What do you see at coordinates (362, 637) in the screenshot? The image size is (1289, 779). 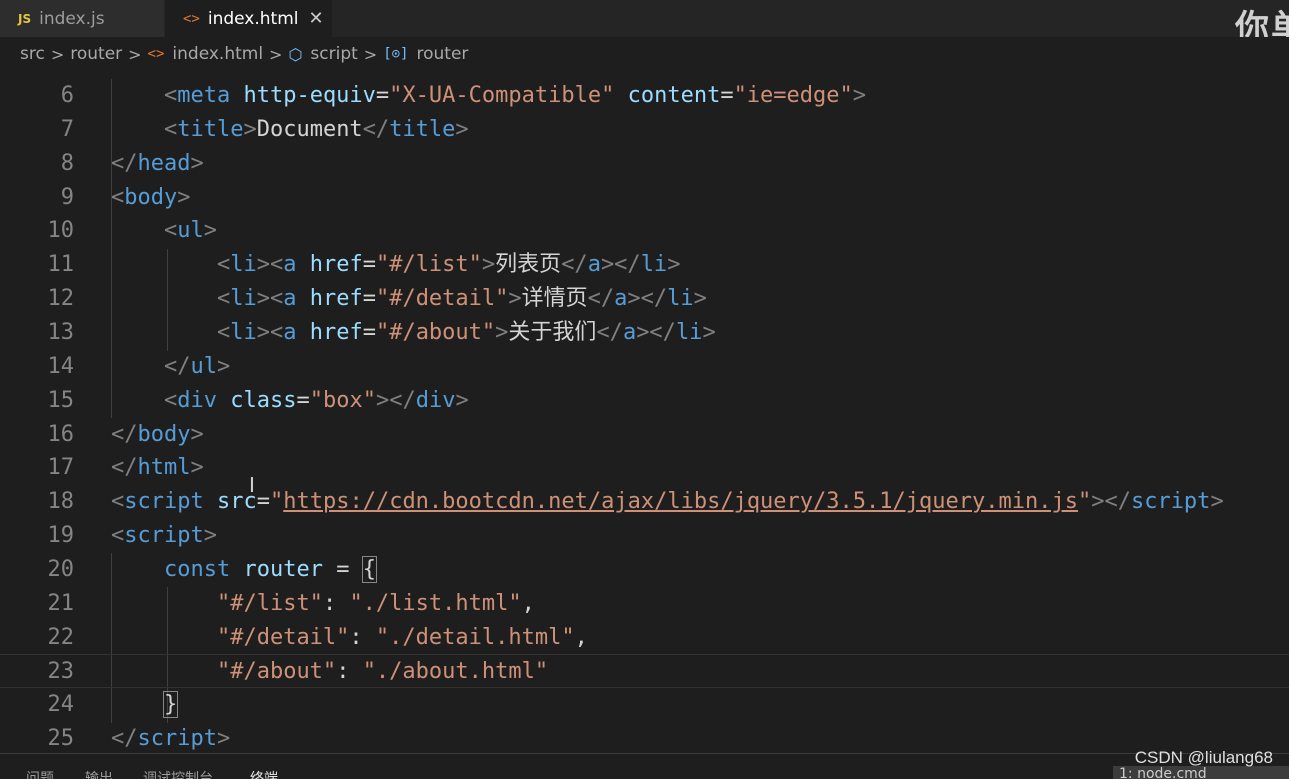 I see `code-token: :` at bounding box center [362, 637].